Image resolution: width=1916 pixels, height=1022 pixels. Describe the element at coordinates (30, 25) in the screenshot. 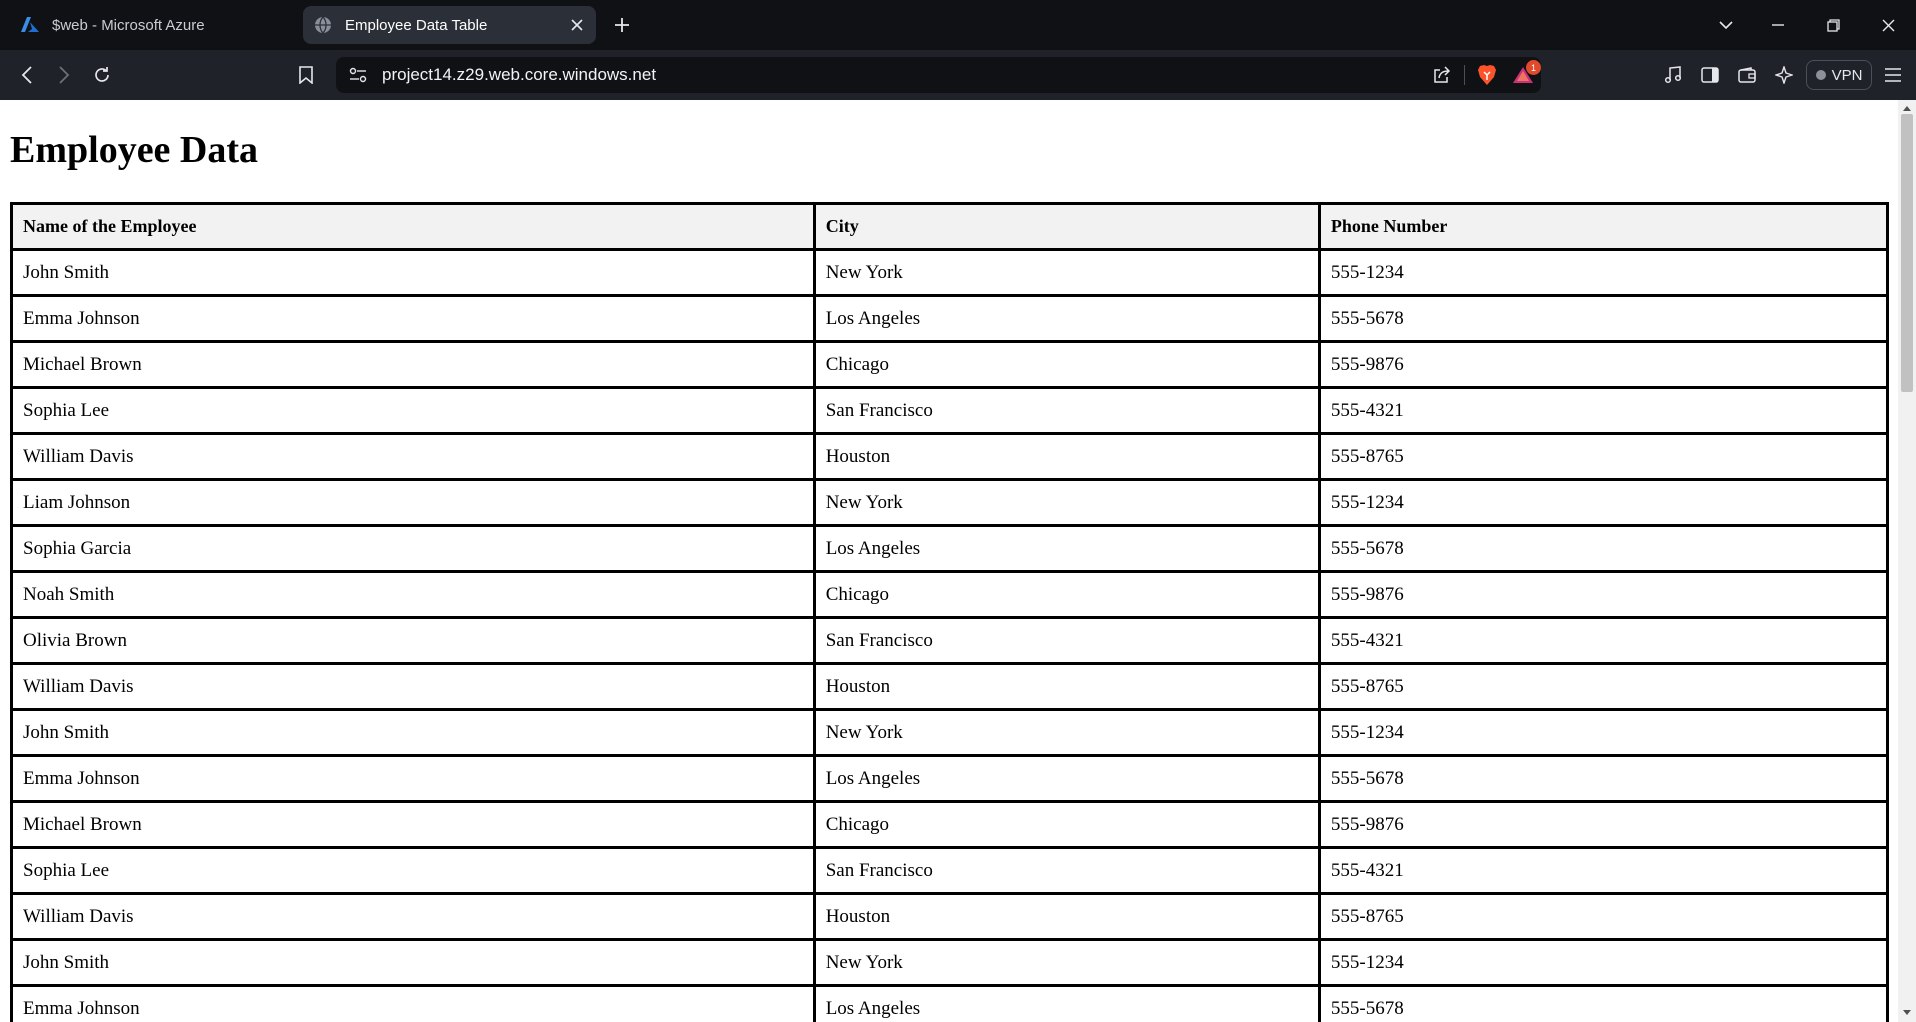

I see `azure-logo-icon` at that location.